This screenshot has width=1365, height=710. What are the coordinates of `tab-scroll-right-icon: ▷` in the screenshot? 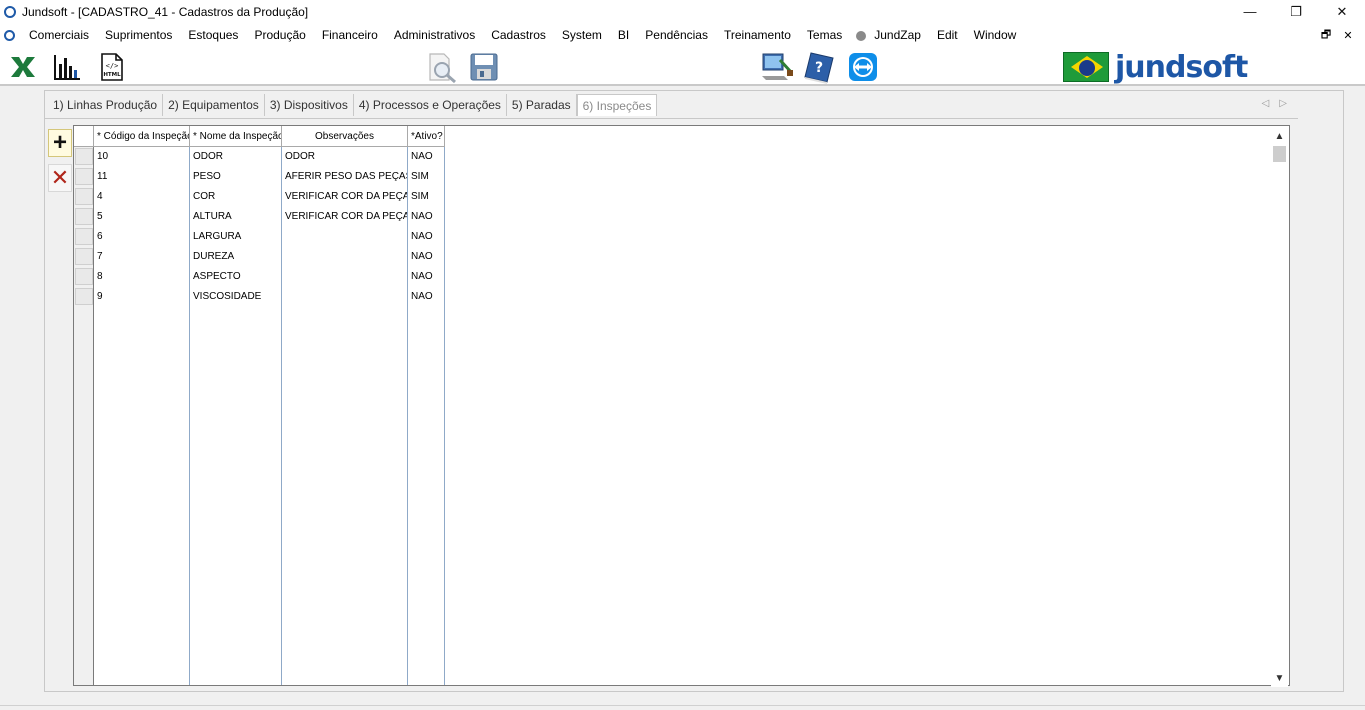 It's located at (1283, 103).